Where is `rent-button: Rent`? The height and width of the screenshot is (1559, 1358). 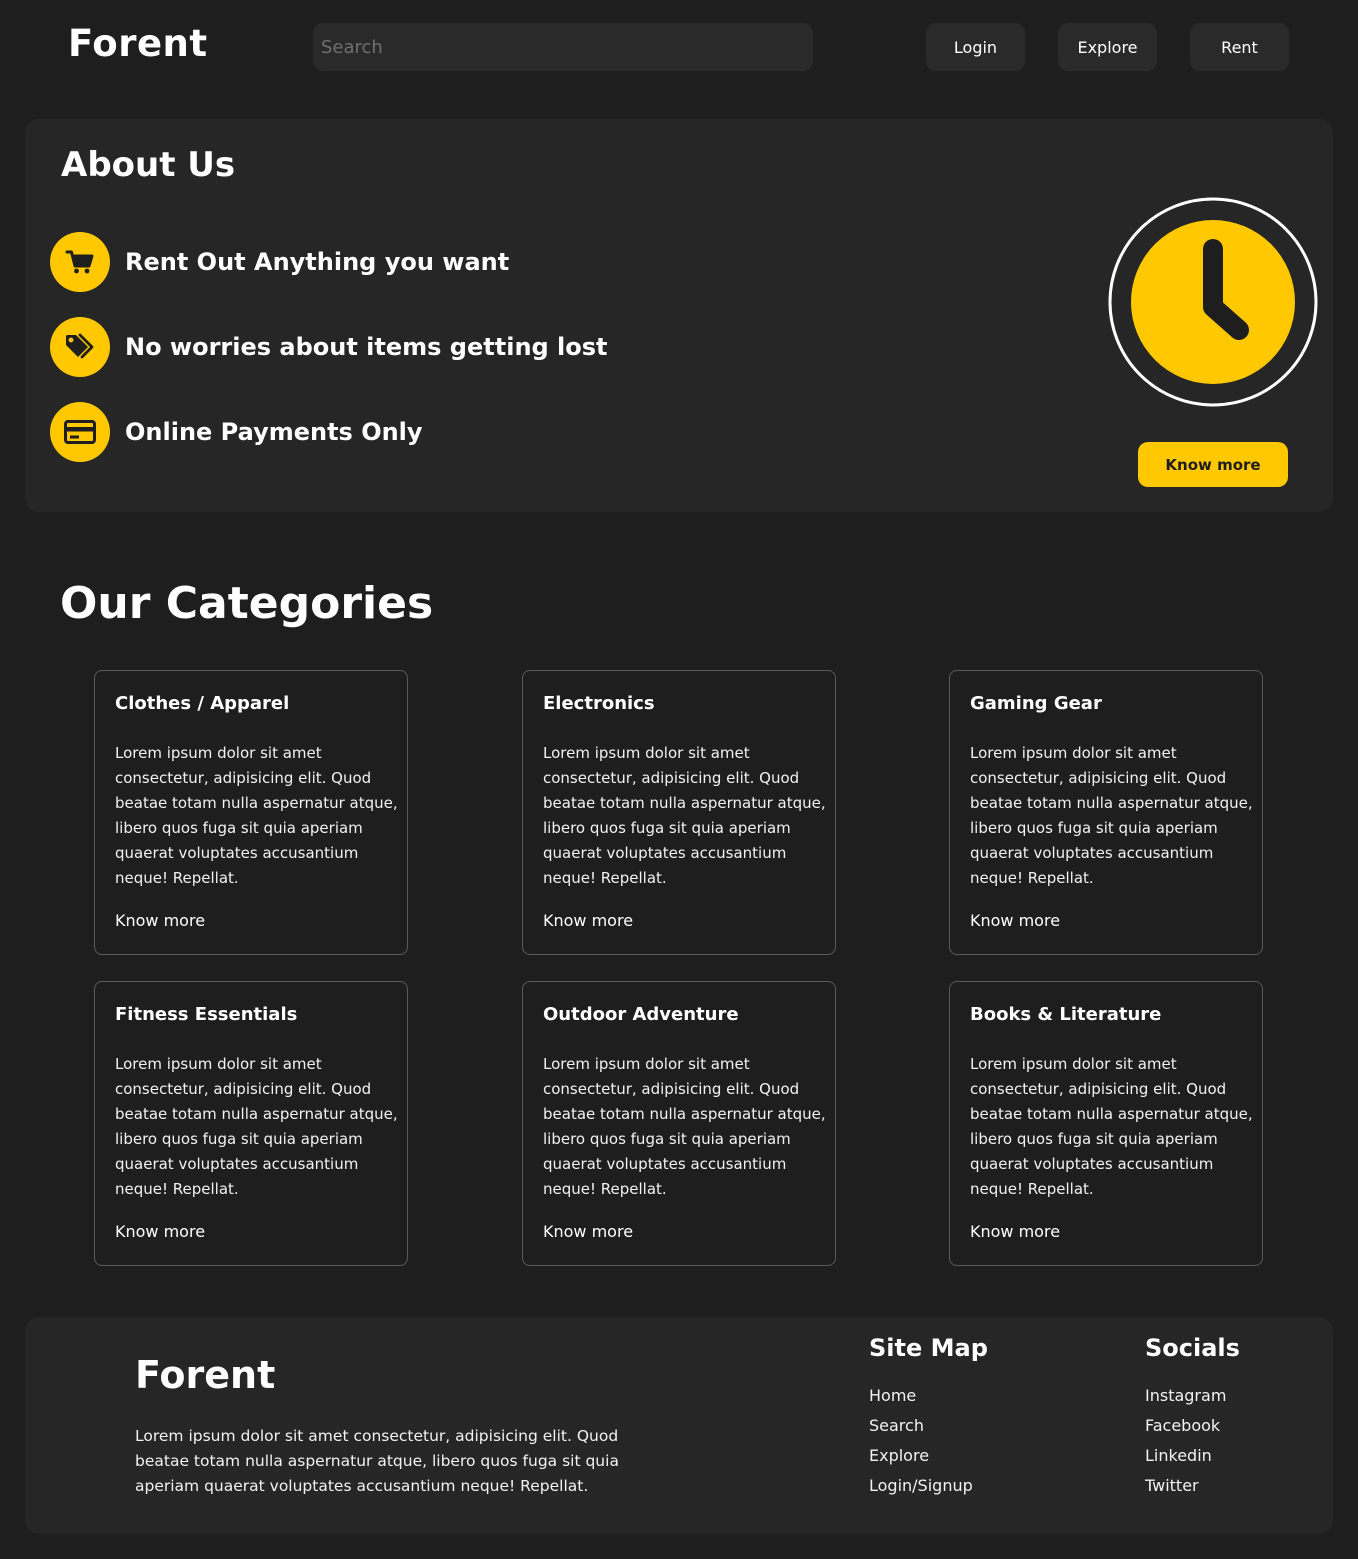 rent-button: Rent is located at coordinates (1239, 47).